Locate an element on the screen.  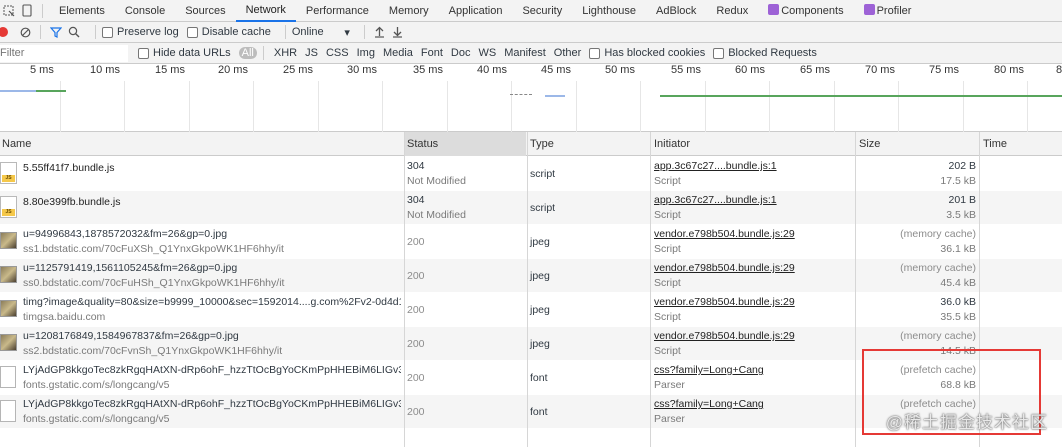
filter-type-ws: WS is located at coordinates (487, 53).